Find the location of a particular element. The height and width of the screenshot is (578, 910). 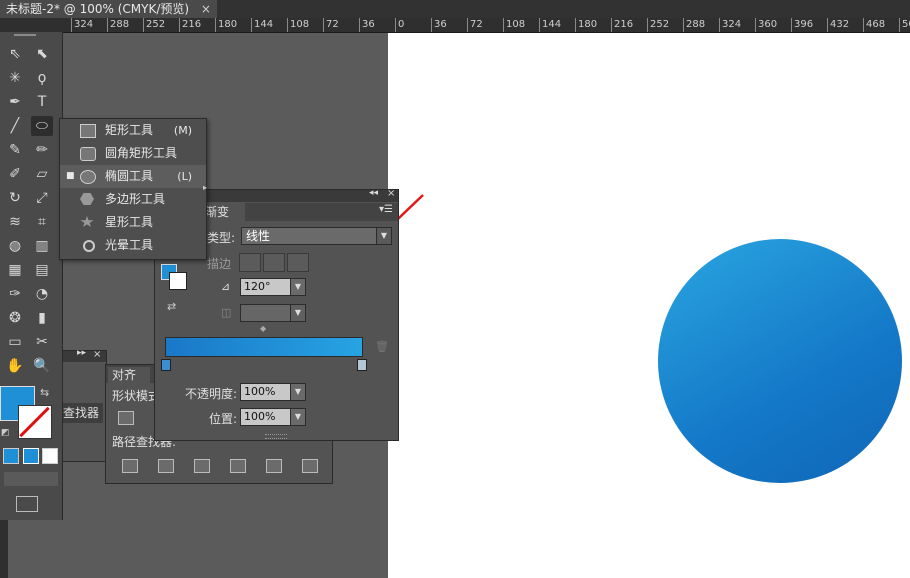

position-field: 100% is located at coordinates (266, 417).